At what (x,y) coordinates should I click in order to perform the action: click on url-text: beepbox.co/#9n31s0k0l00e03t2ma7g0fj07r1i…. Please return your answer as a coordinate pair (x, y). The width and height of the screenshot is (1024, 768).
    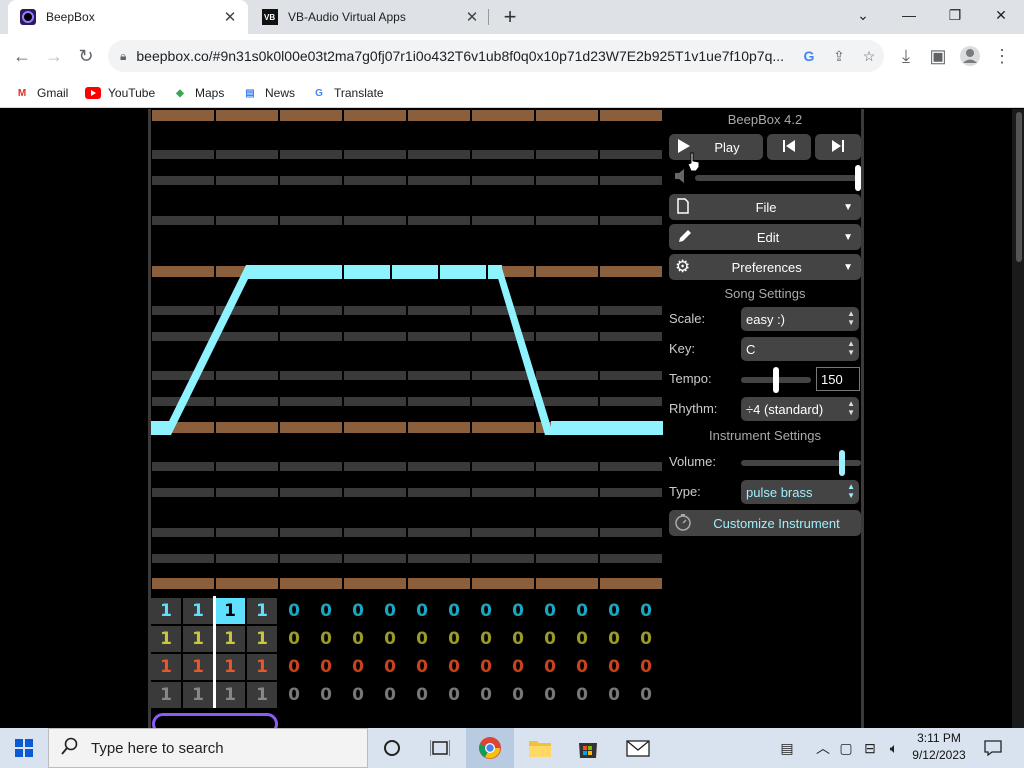
    Looking at the image, I should click on (465, 56).